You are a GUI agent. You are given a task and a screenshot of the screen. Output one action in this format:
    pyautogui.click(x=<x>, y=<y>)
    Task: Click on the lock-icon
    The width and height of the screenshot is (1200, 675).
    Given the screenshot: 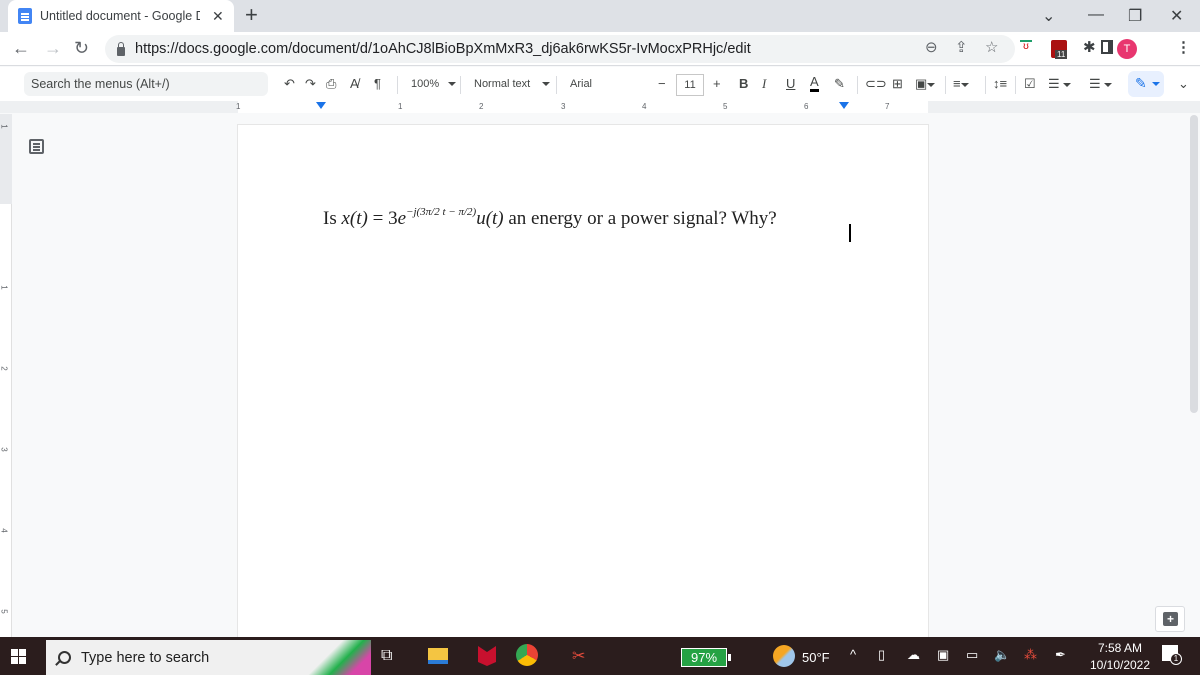 What is the action you would take?
    pyautogui.click(x=121, y=48)
    